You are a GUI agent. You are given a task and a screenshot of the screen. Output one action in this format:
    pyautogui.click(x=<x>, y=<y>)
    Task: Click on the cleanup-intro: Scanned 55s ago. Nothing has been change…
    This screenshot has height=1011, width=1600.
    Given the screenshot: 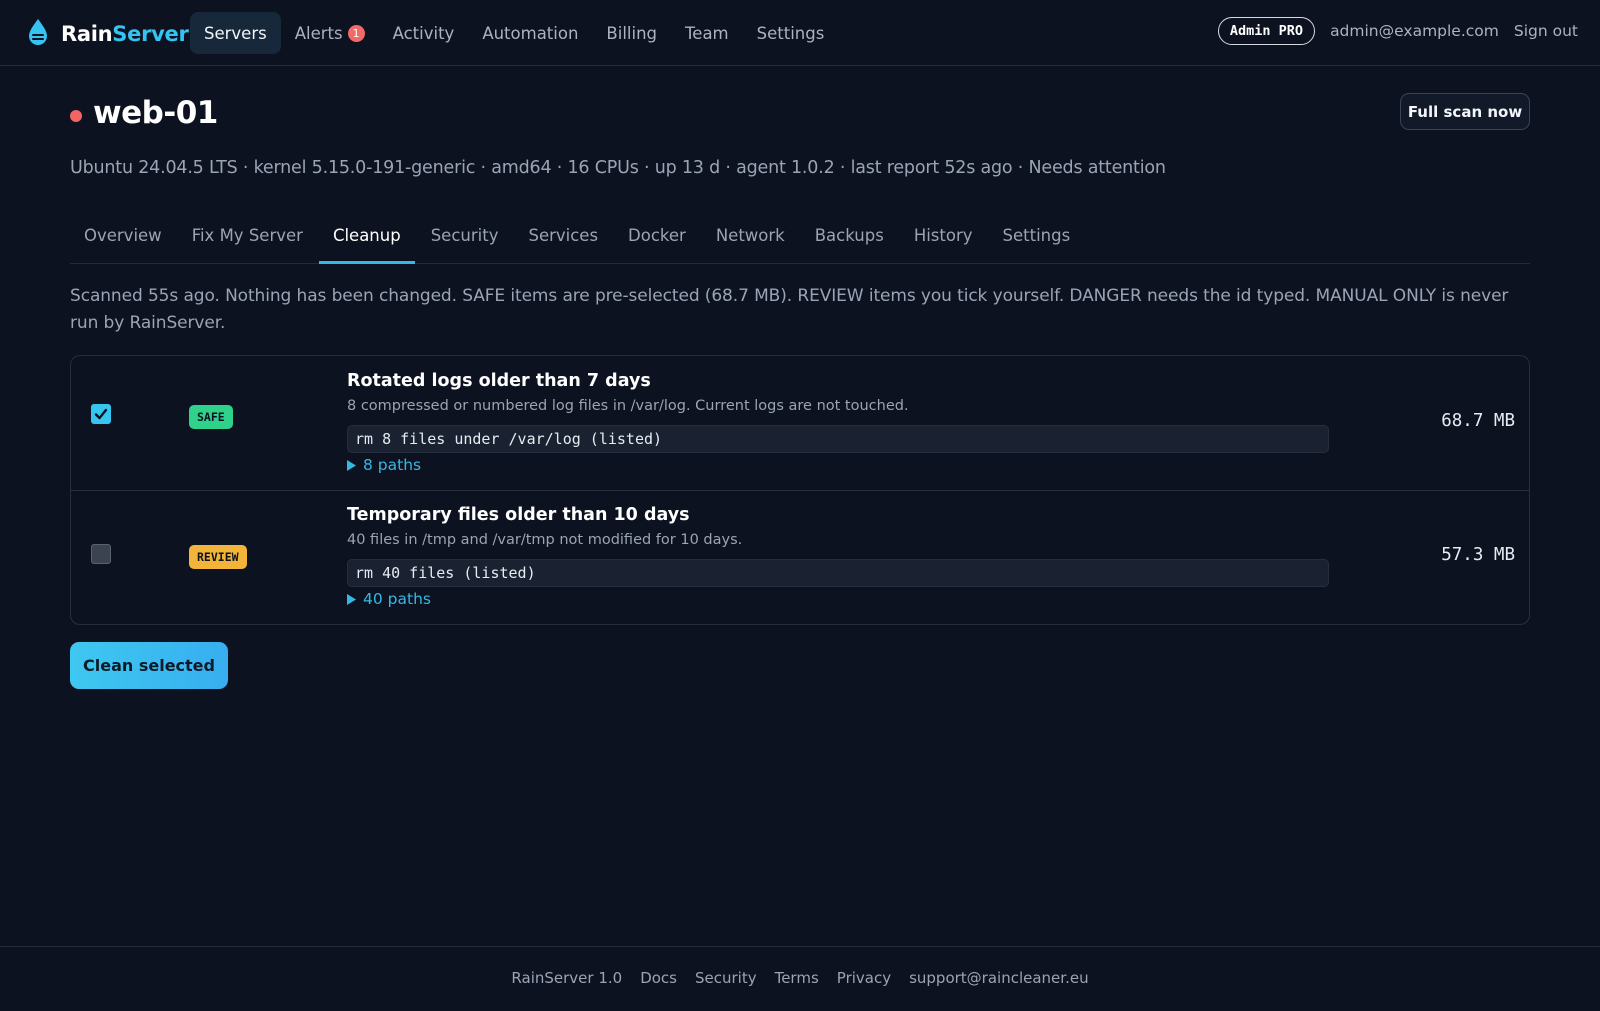 What is the action you would take?
    pyautogui.click(x=789, y=309)
    